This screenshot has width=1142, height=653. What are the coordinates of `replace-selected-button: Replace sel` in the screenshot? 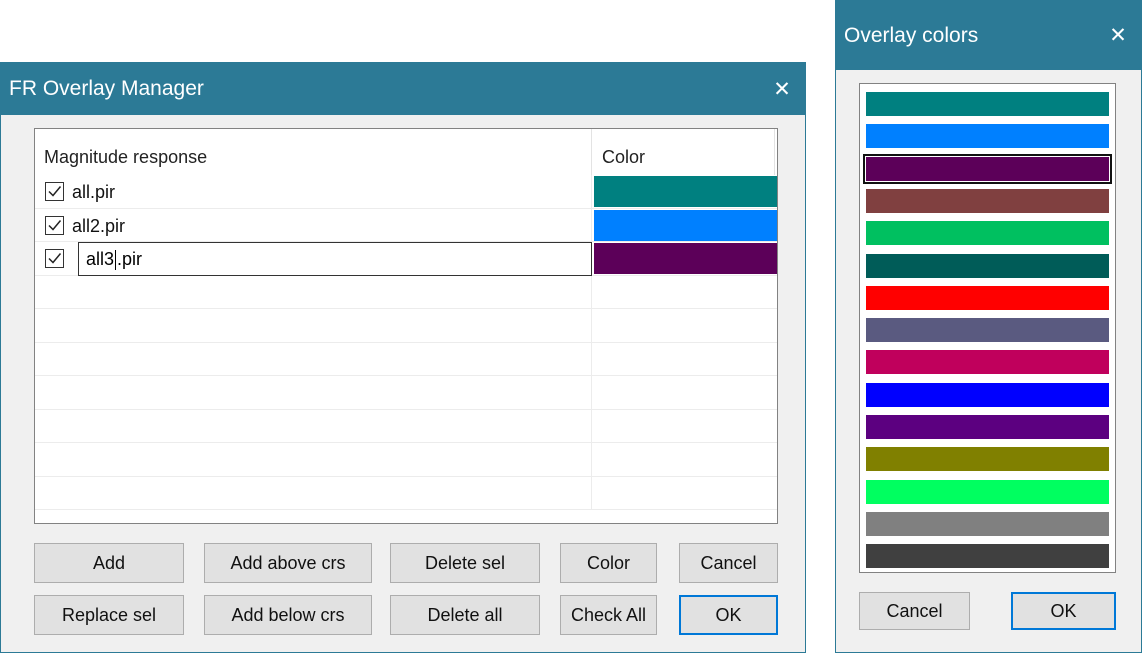 It's located at (109, 615).